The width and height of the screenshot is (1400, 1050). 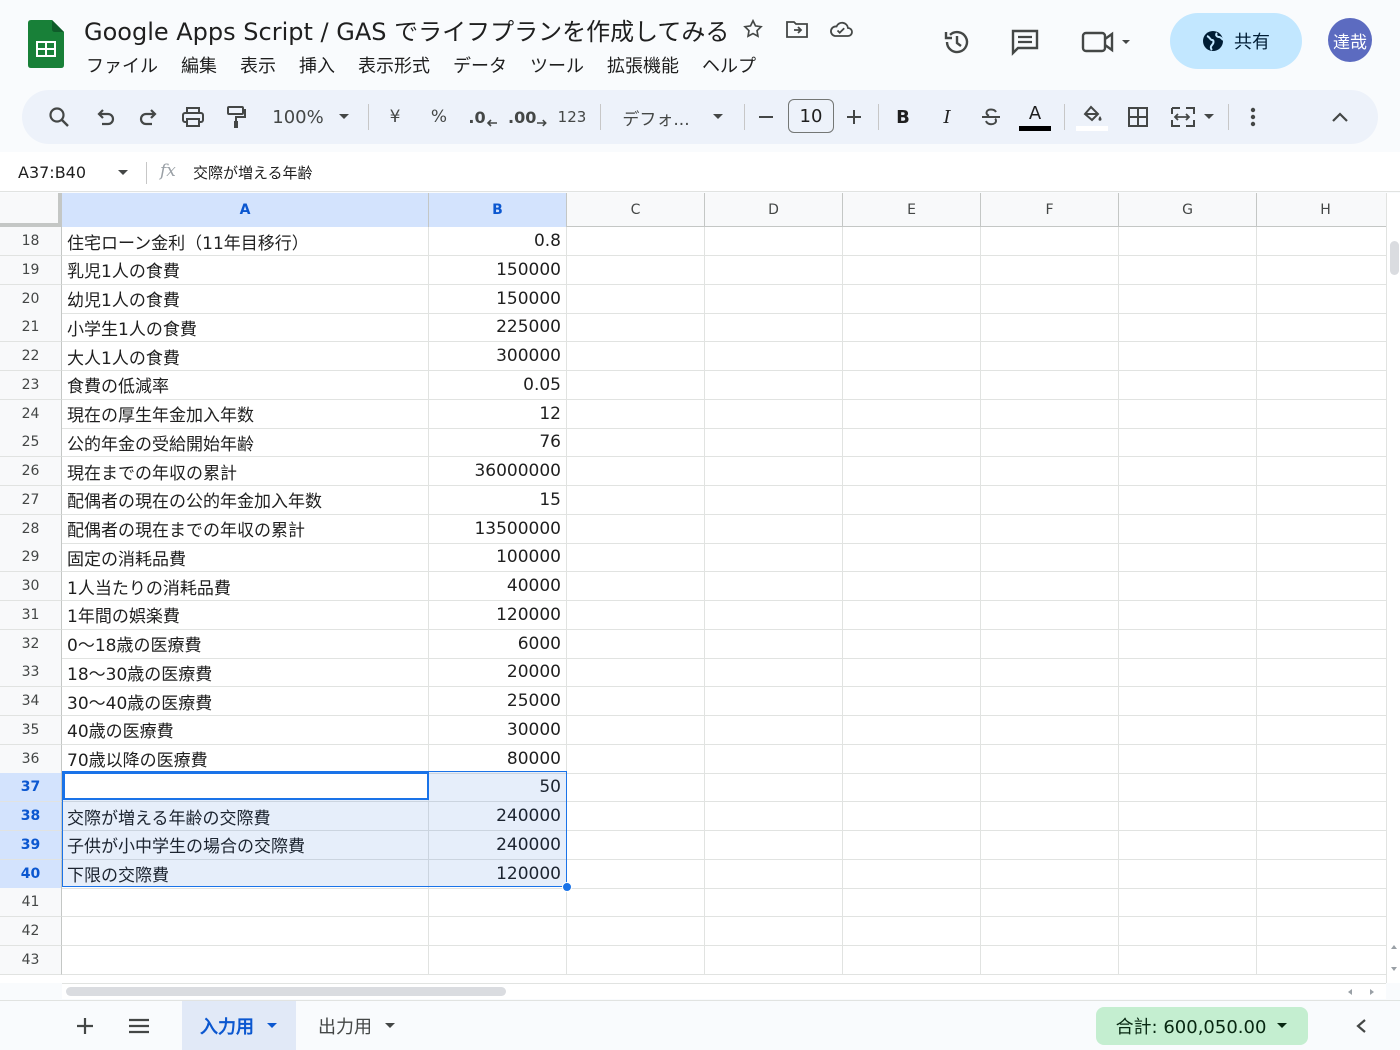 What do you see at coordinates (557, 65) in the screenshot?
I see `menu-tools: ツール` at bounding box center [557, 65].